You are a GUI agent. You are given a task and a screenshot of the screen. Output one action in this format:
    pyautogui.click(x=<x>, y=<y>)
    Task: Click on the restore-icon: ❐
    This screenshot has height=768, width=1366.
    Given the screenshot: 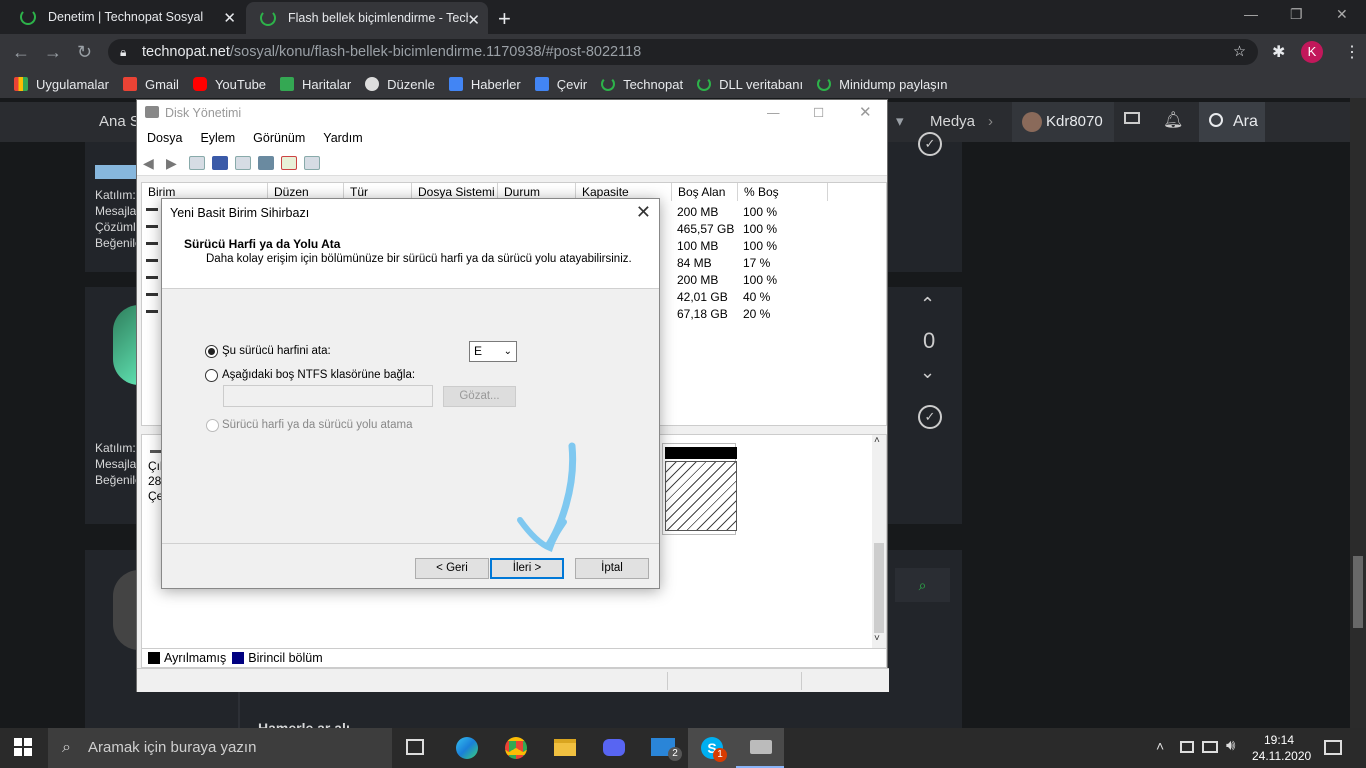 What is the action you would take?
    pyautogui.click(x=1296, y=14)
    